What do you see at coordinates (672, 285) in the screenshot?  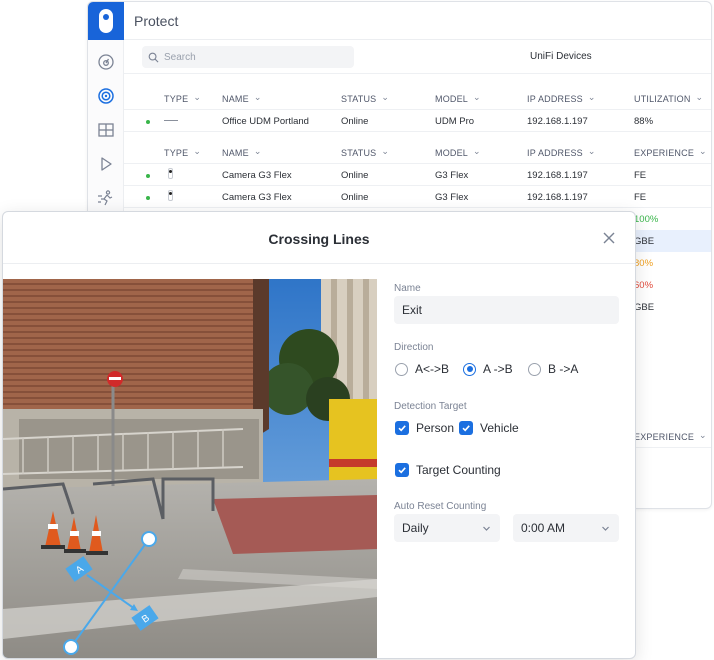 I see `list-item: 60%` at bounding box center [672, 285].